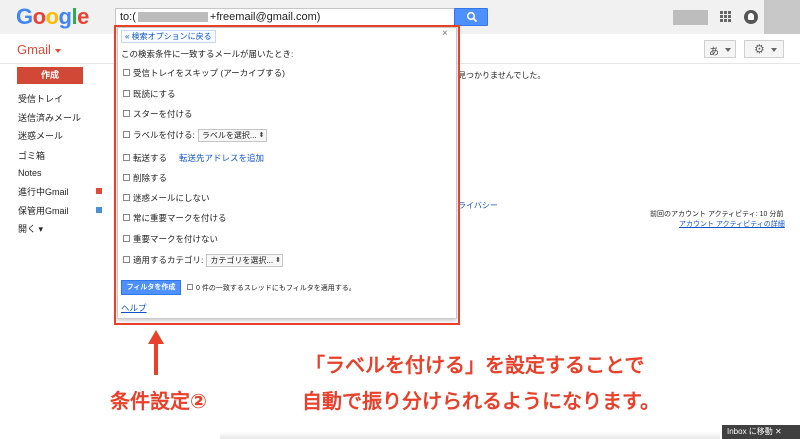 This screenshot has width=800, height=439. What do you see at coordinates (761, 432) in the screenshot?
I see `move-to-inbox-bar: Inbox に移動 ✕` at bounding box center [761, 432].